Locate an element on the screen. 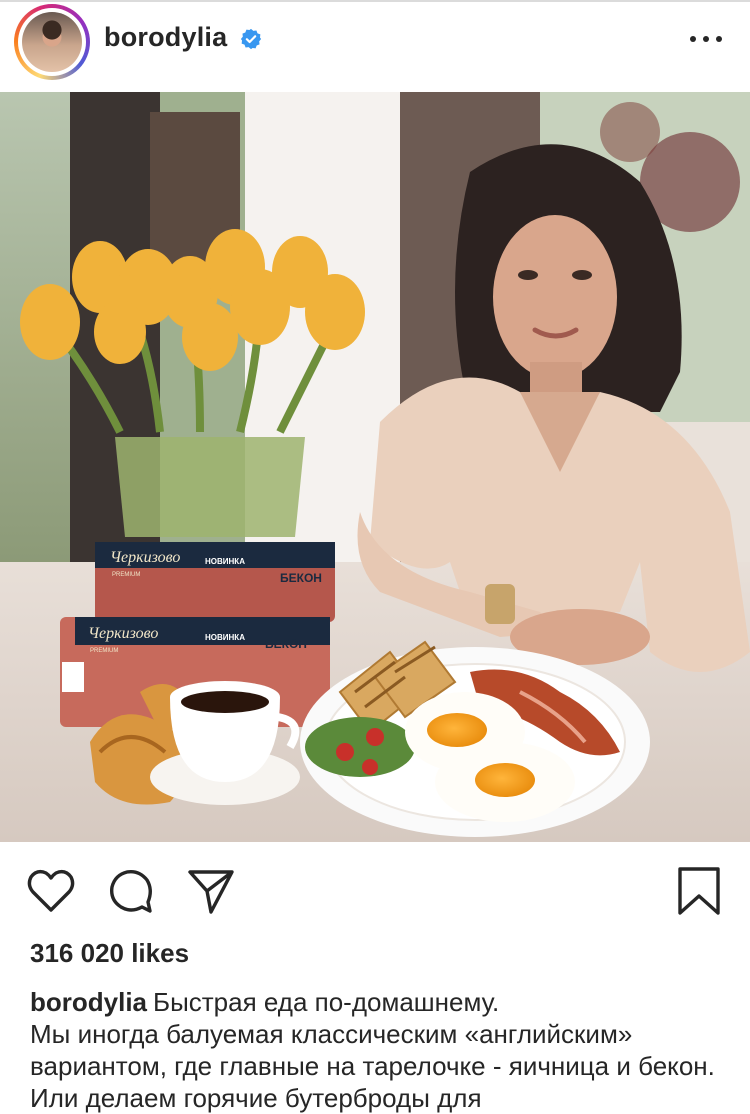 The height and width of the screenshot is (1114, 750). comment-icon is located at coordinates (131, 891).